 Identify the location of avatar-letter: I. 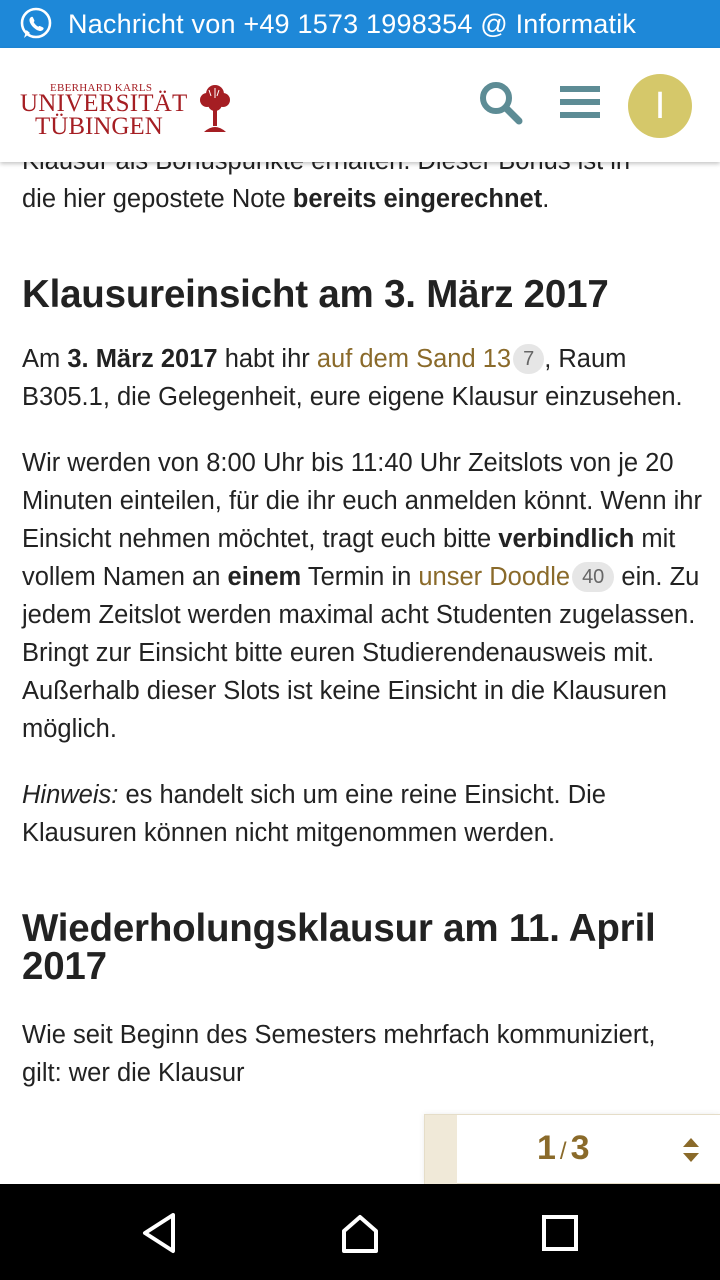
(660, 105).